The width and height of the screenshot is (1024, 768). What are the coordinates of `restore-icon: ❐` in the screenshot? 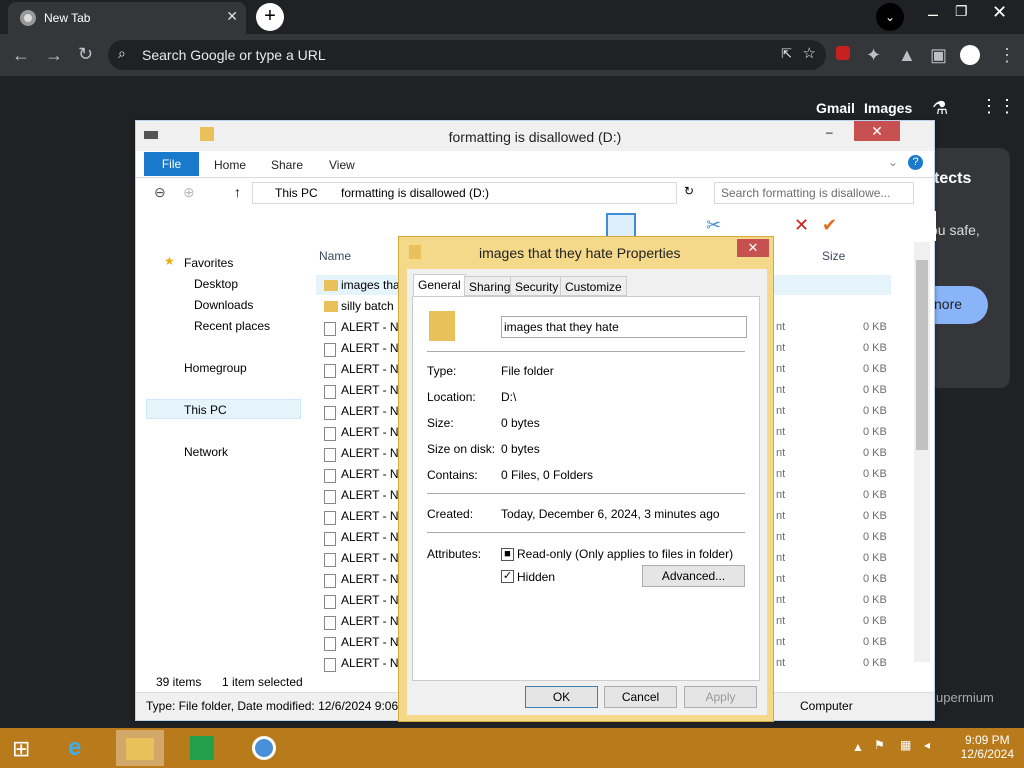 It's located at (961, 11).